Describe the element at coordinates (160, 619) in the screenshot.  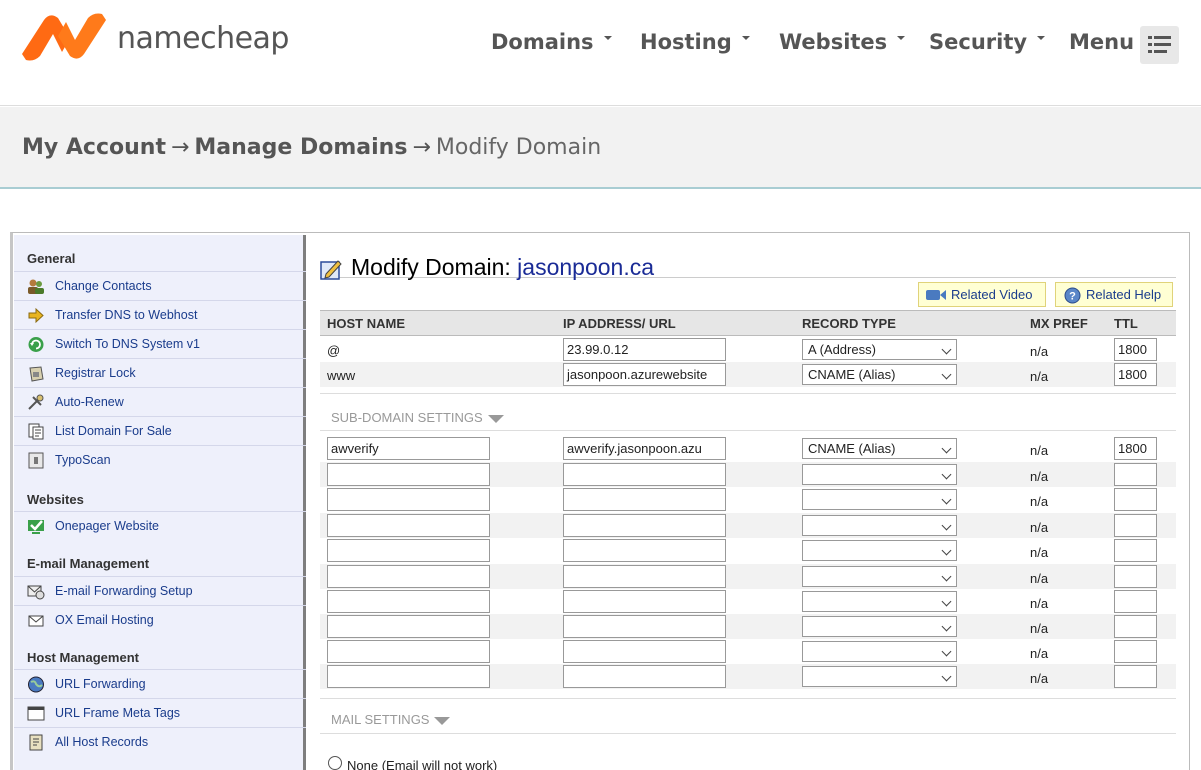
I see `sidebar-item-ox-email: OX Email Hosting` at that location.